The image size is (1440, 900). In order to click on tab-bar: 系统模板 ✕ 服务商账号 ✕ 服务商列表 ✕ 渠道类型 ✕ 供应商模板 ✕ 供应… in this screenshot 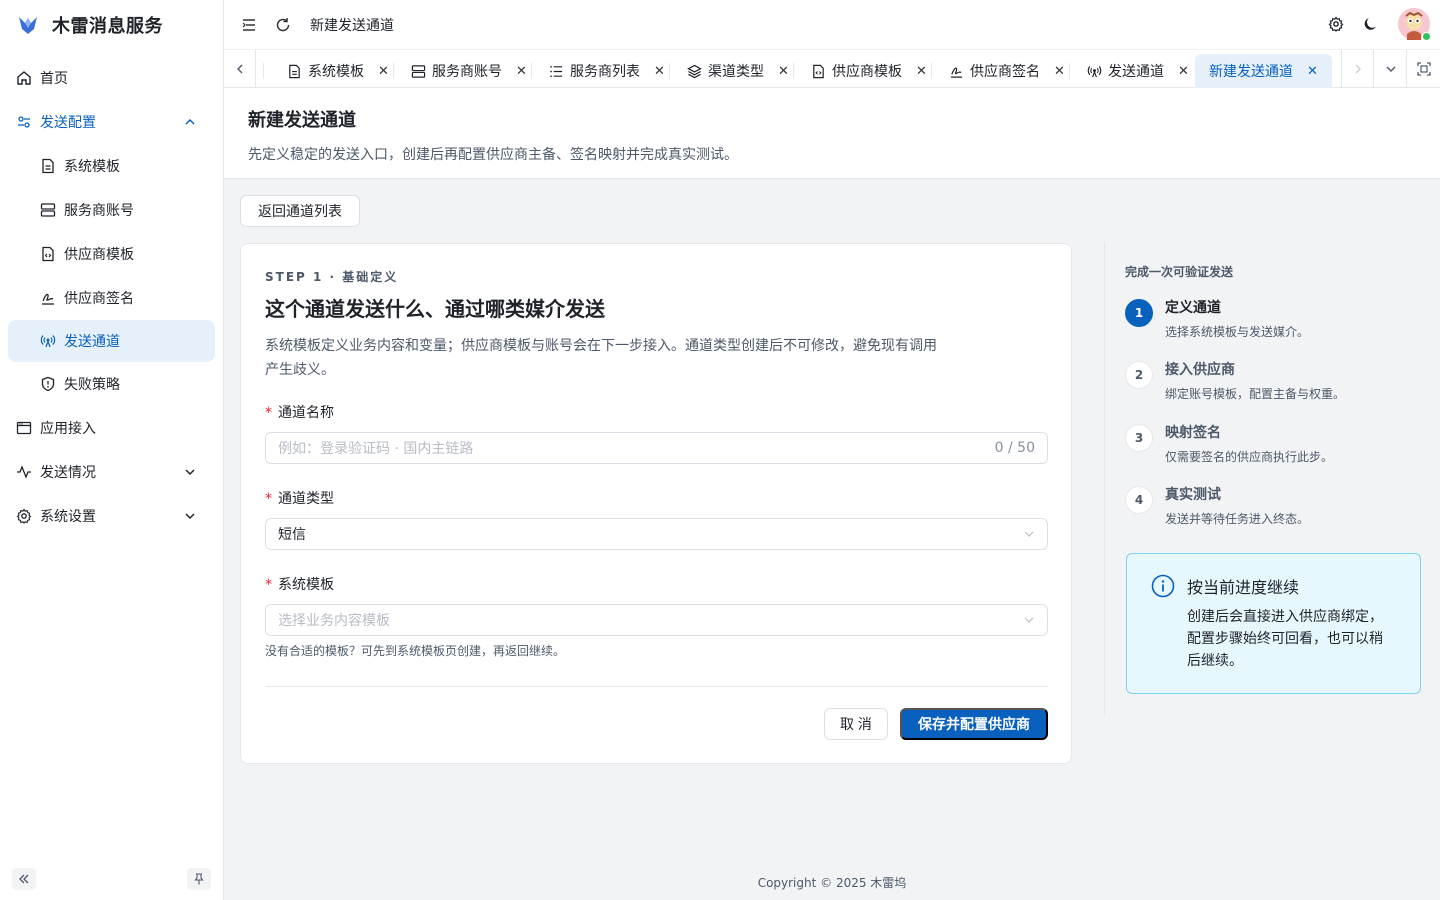, I will do `click(832, 69)`.